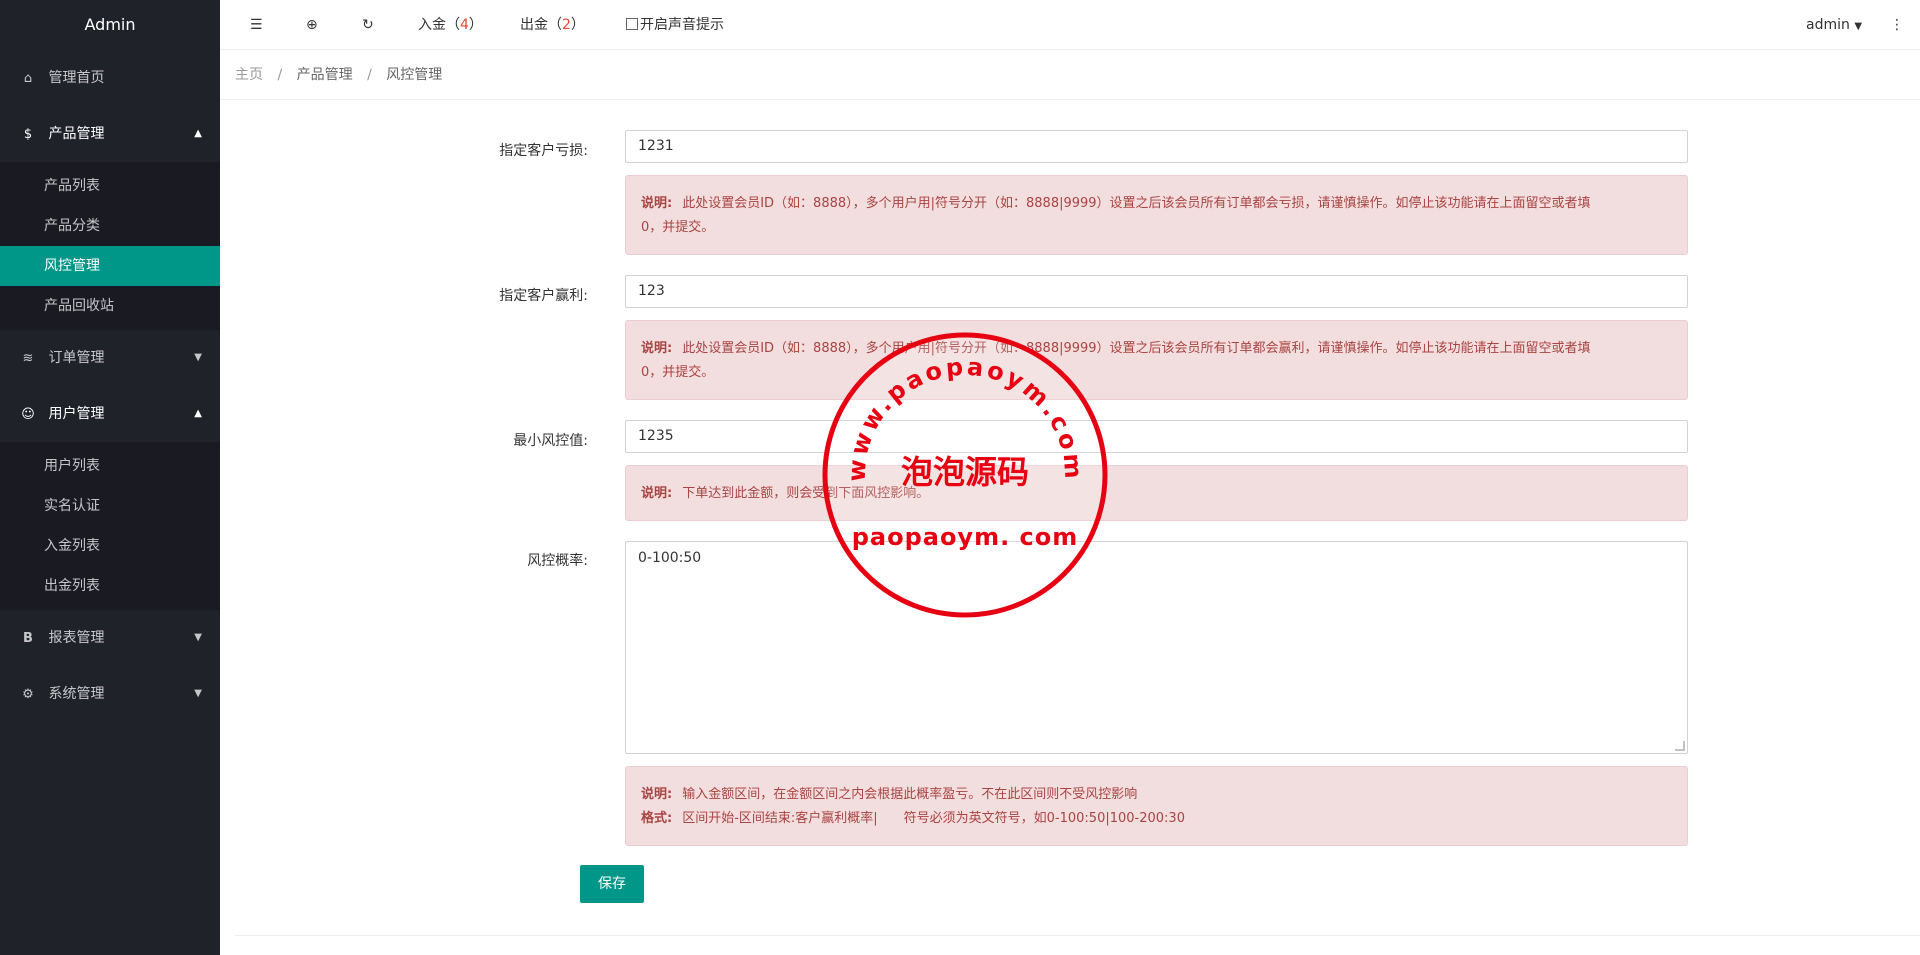 The height and width of the screenshot is (955, 1920). What do you see at coordinates (76, 694) in the screenshot?
I see `nav-system-label: 系统管理` at bounding box center [76, 694].